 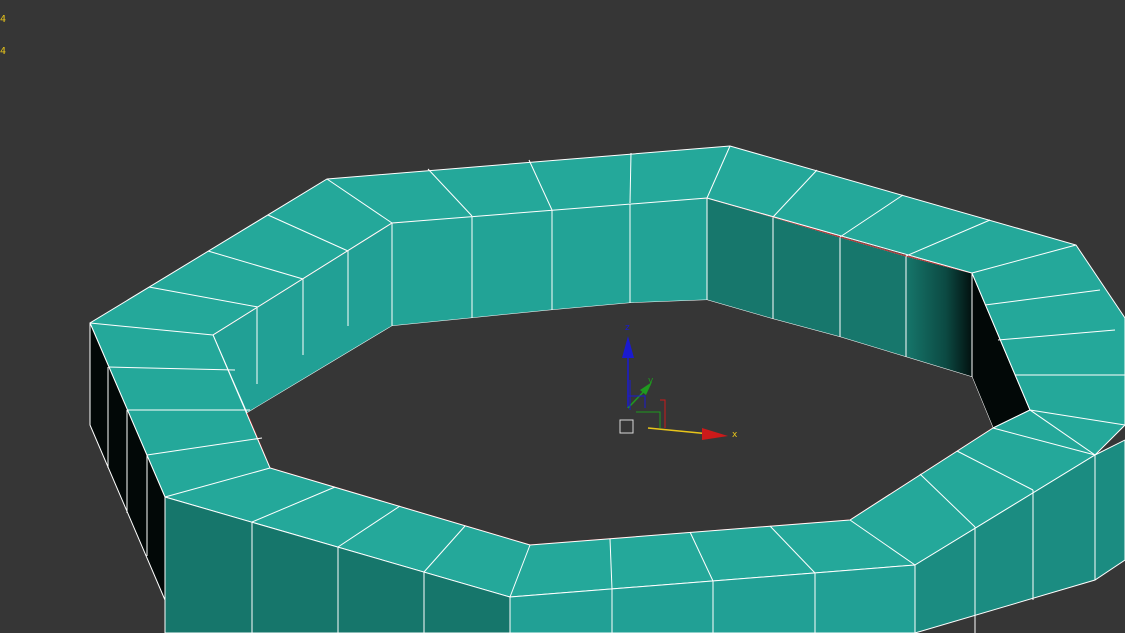 What do you see at coordinates (939, 316) in the screenshot?
I see `inner-wall-right-shade` at bounding box center [939, 316].